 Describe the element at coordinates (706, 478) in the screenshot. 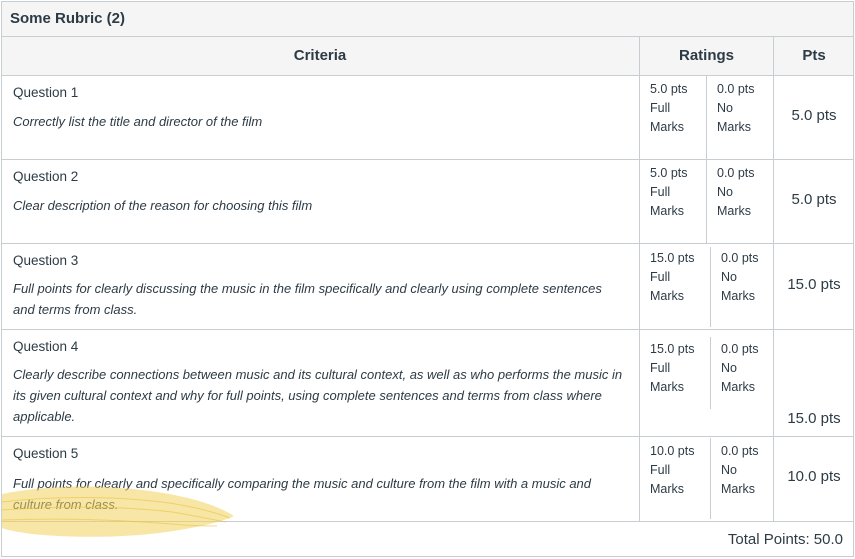

I see `ratings-cell: 10.0 pts Full Marks 0.0 pts No Marks` at that location.